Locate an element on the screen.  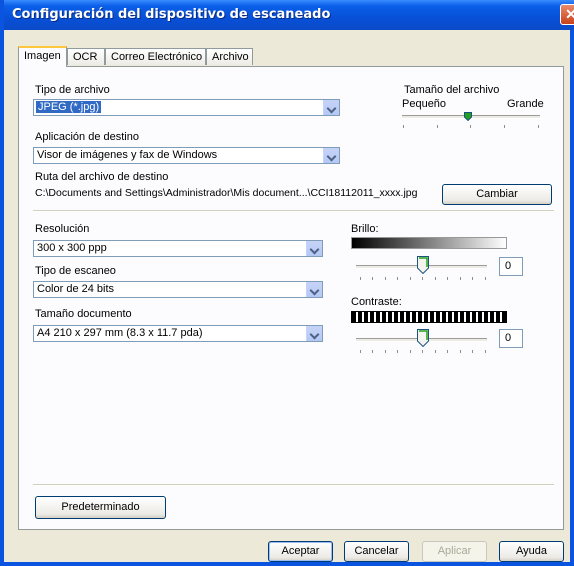
resolution-label: Resolución is located at coordinates (62, 229).